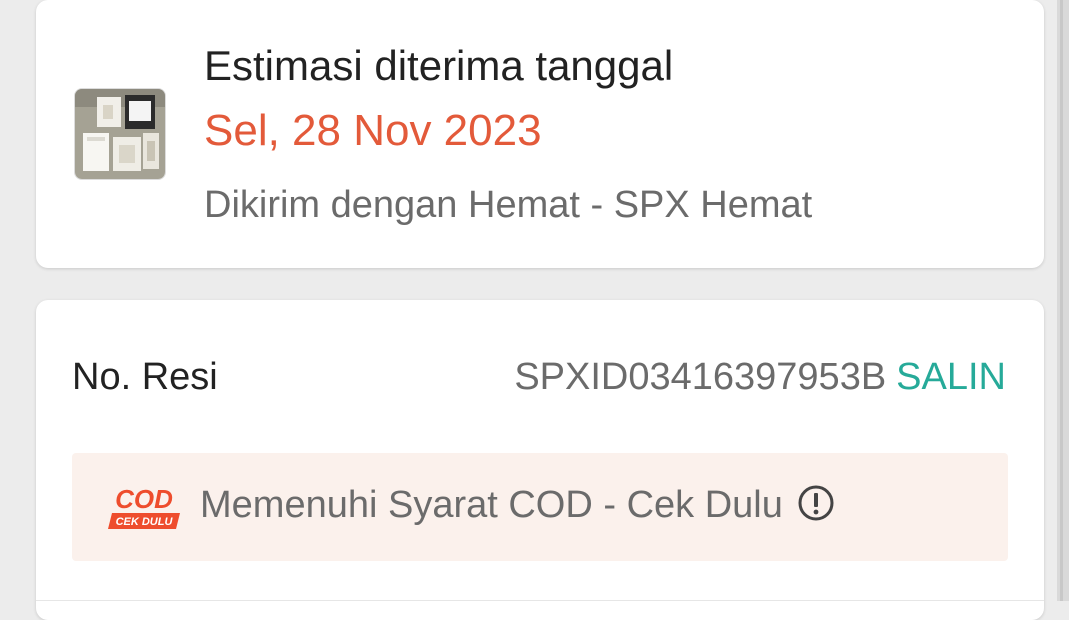  Describe the element at coordinates (145, 377) in the screenshot. I see `tracking-label: No. Resi` at that location.